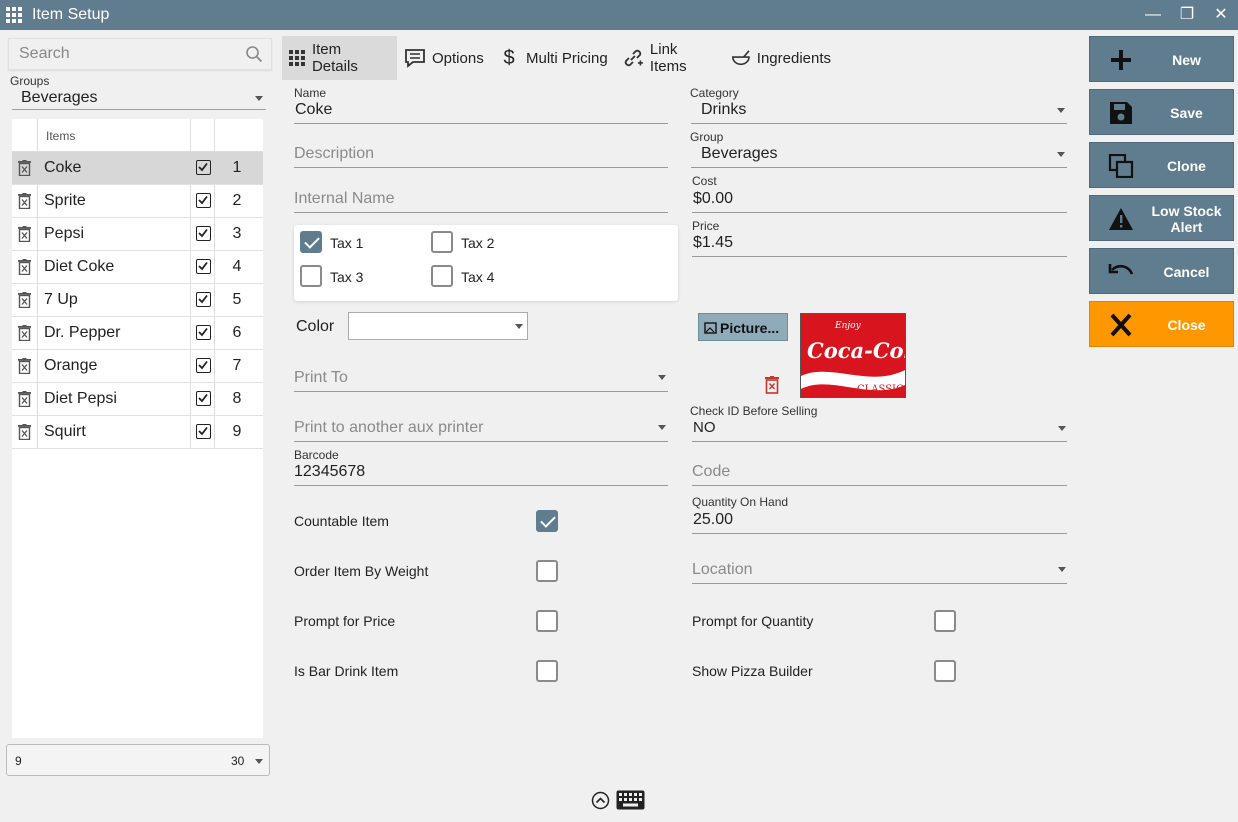 The width and height of the screenshot is (1238, 822). I want to click on pager-count: 9, so click(18, 761).